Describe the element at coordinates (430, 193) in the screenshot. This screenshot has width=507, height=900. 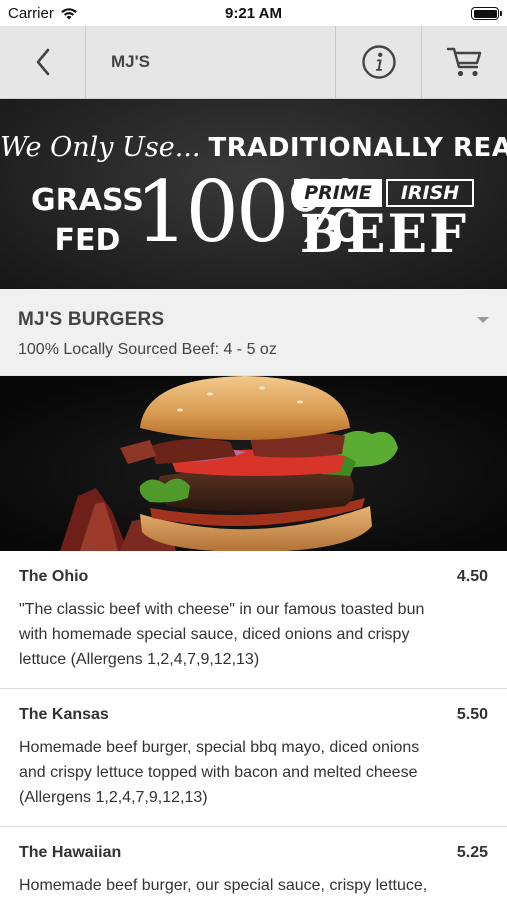
I see `banner-irish-text: IRISH` at that location.